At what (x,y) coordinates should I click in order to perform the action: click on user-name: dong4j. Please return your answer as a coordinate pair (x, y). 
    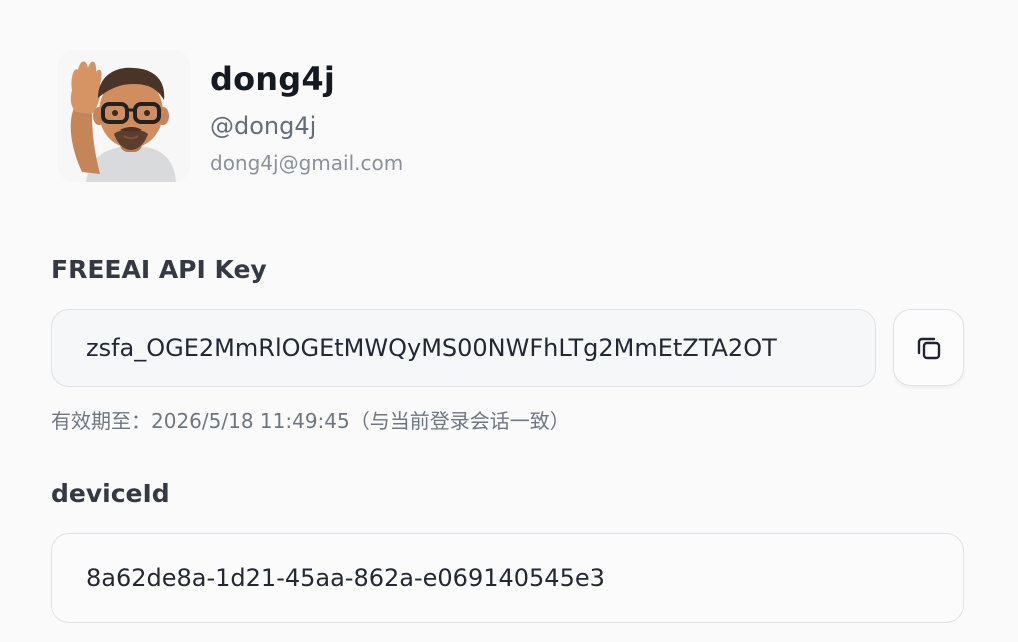
    Looking at the image, I should click on (273, 79).